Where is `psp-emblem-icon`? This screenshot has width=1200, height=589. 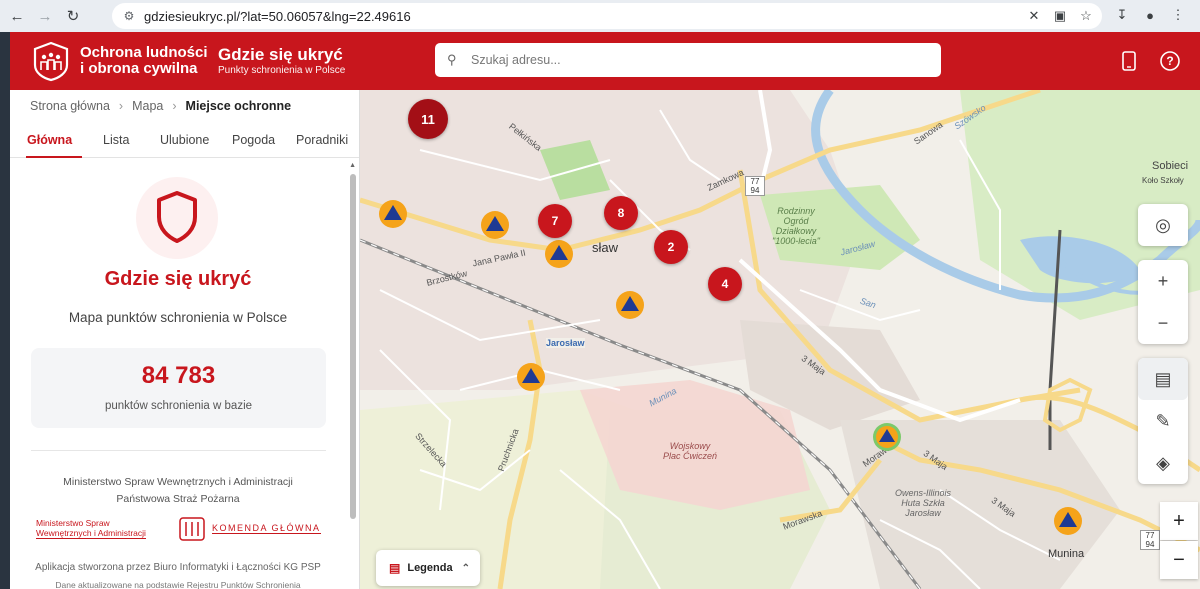 psp-emblem-icon is located at coordinates (192, 529).